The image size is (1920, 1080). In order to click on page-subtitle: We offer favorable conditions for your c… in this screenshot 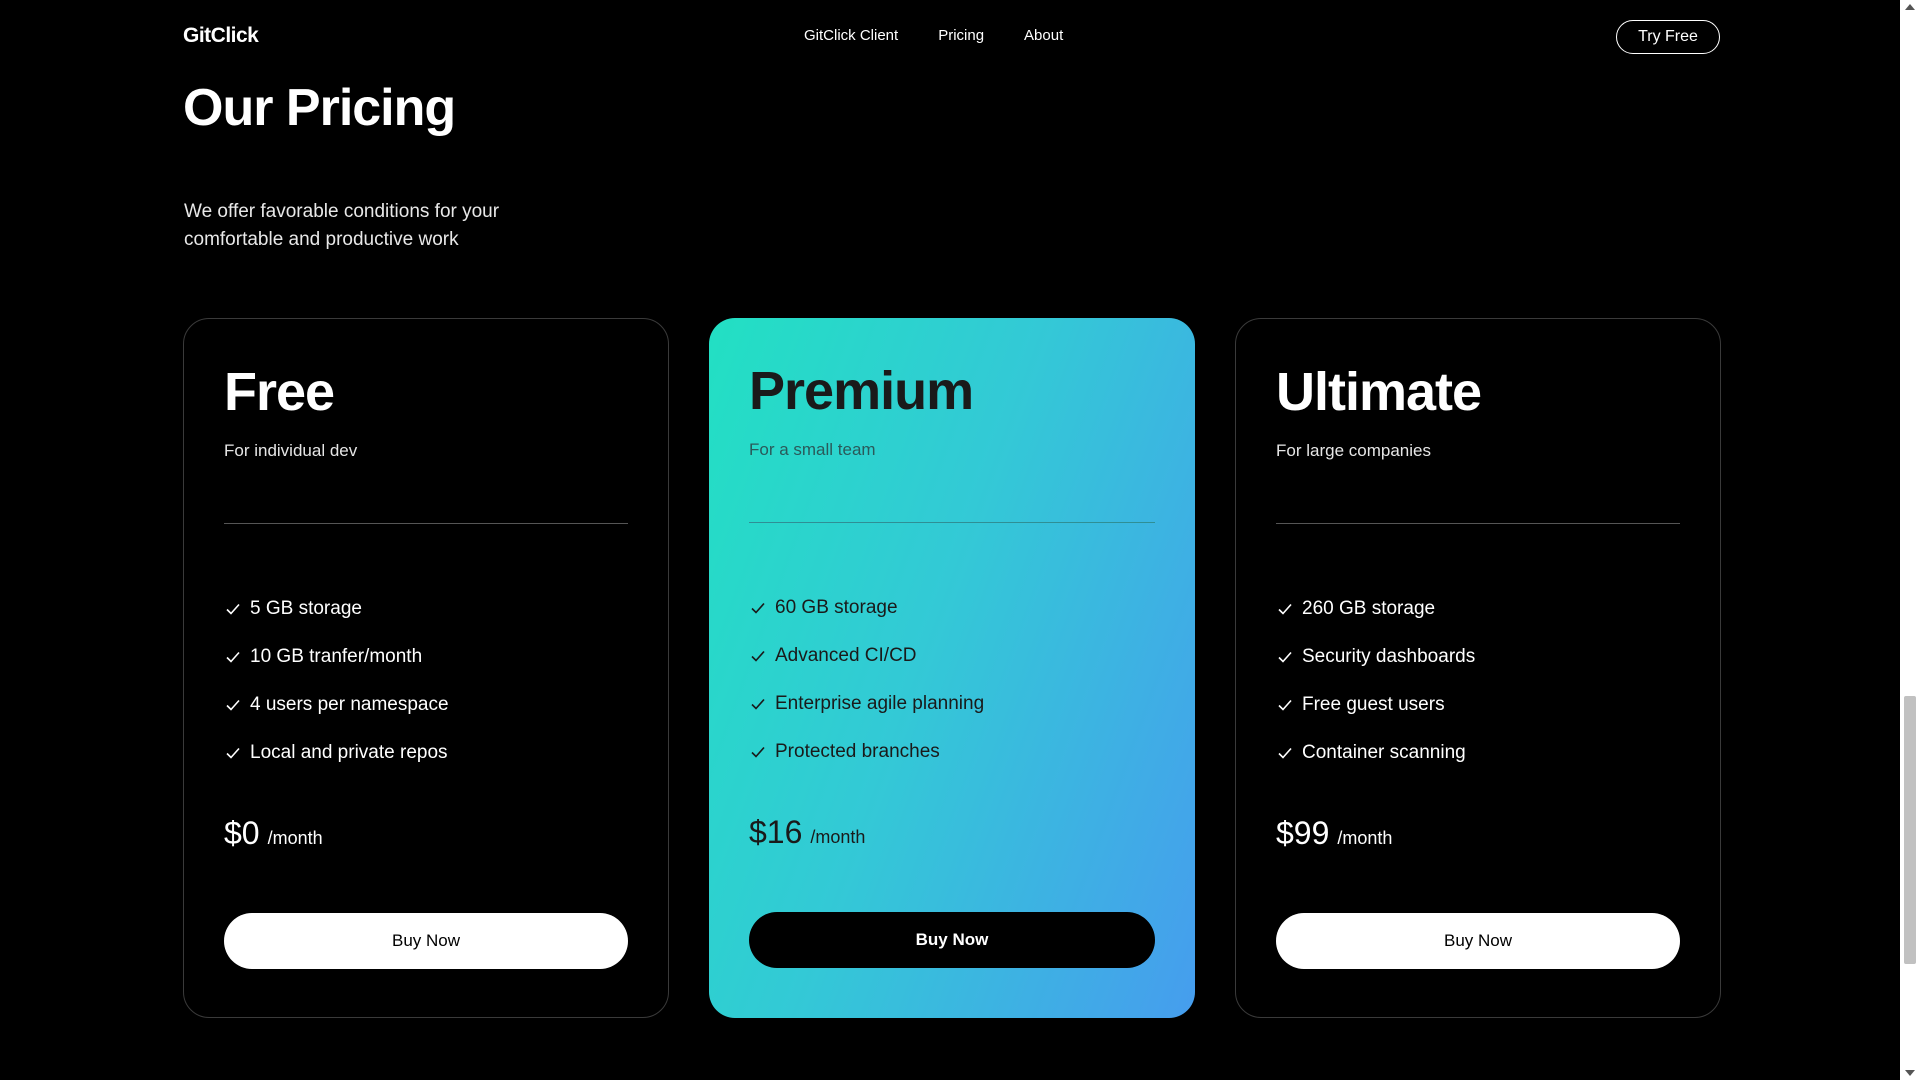, I will do `click(342, 225)`.